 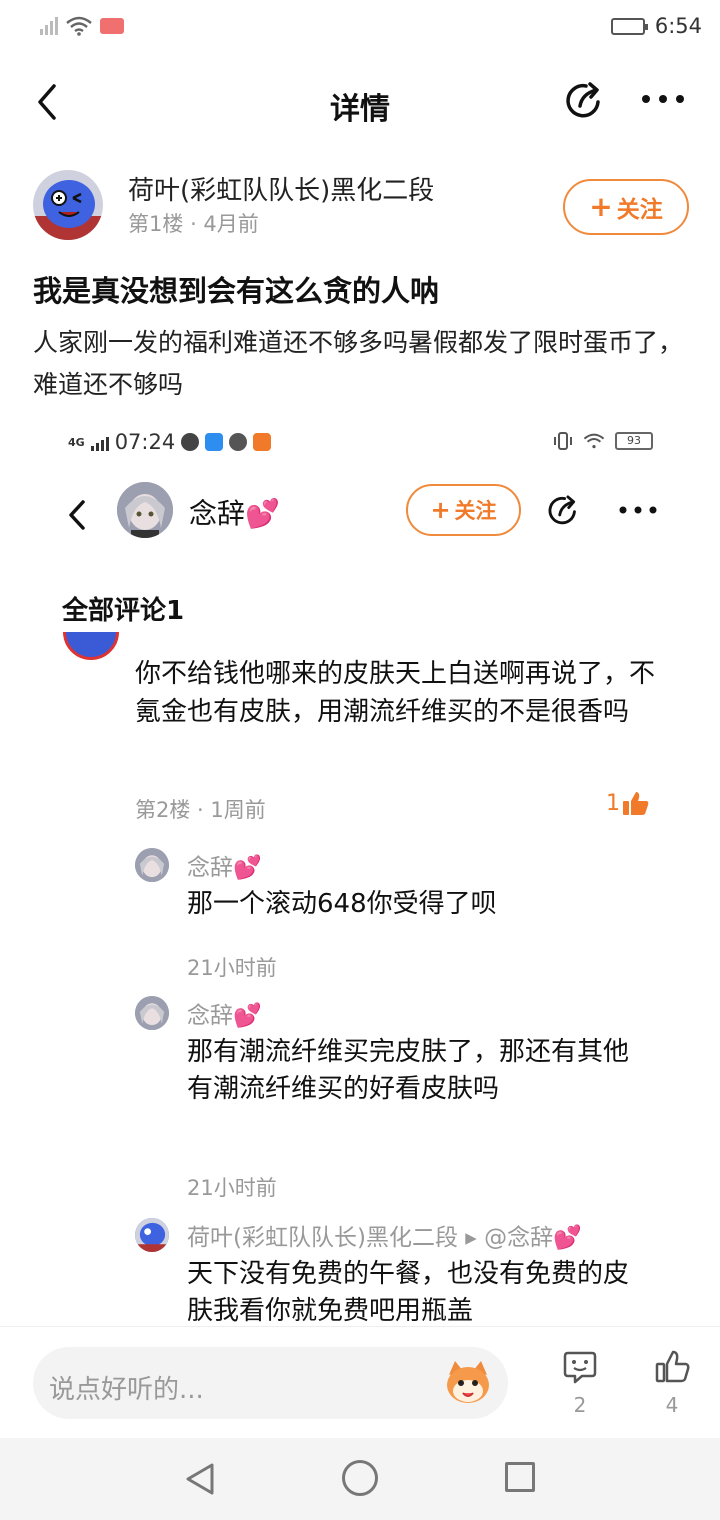 I want to click on like-count: 4, so click(x=672, y=1405).